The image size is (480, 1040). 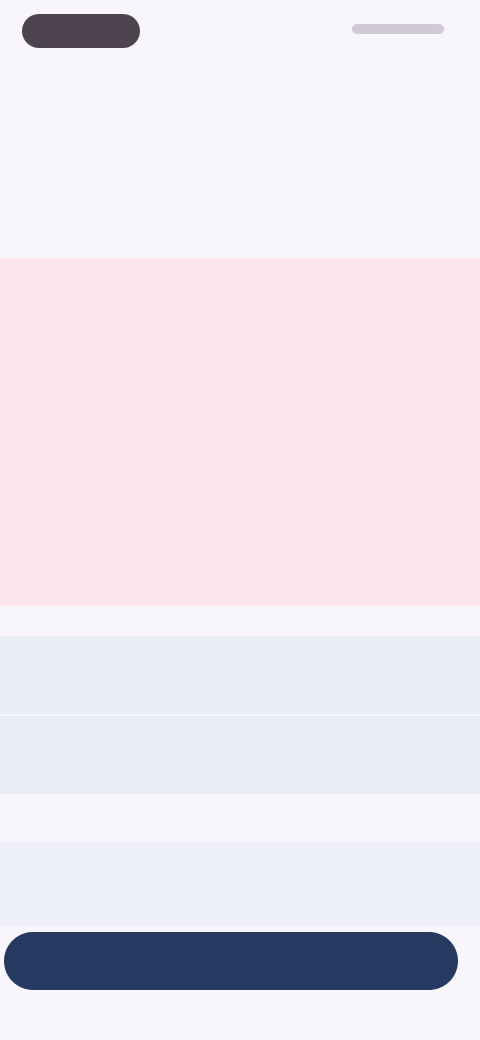 What do you see at coordinates (70, 668) in the screenshot?
I see `field-one-label` at bounding box center [70, 668].